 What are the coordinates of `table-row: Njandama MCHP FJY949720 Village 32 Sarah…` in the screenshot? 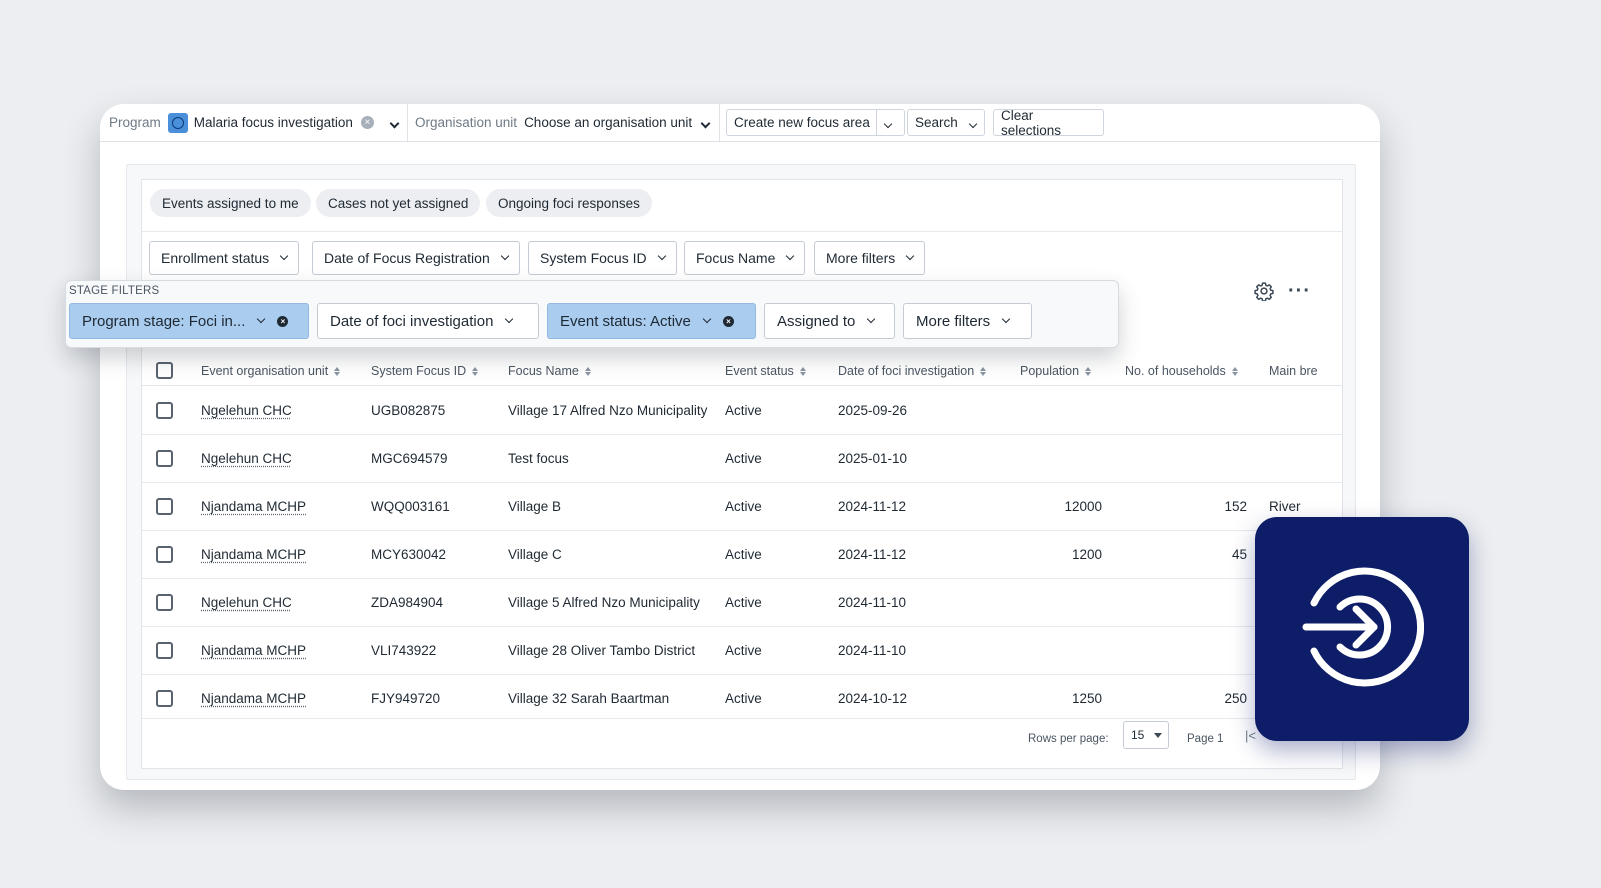 It's located at (742, 699).